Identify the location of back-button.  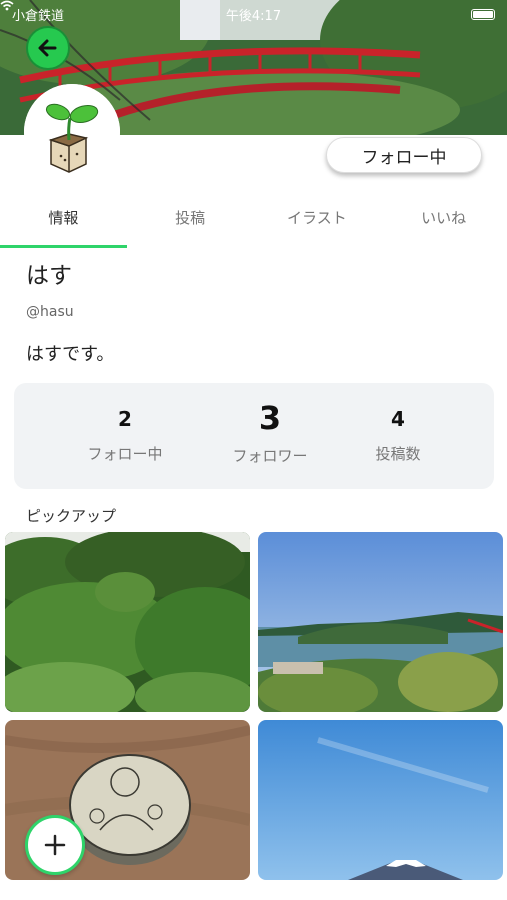
(48, 48).